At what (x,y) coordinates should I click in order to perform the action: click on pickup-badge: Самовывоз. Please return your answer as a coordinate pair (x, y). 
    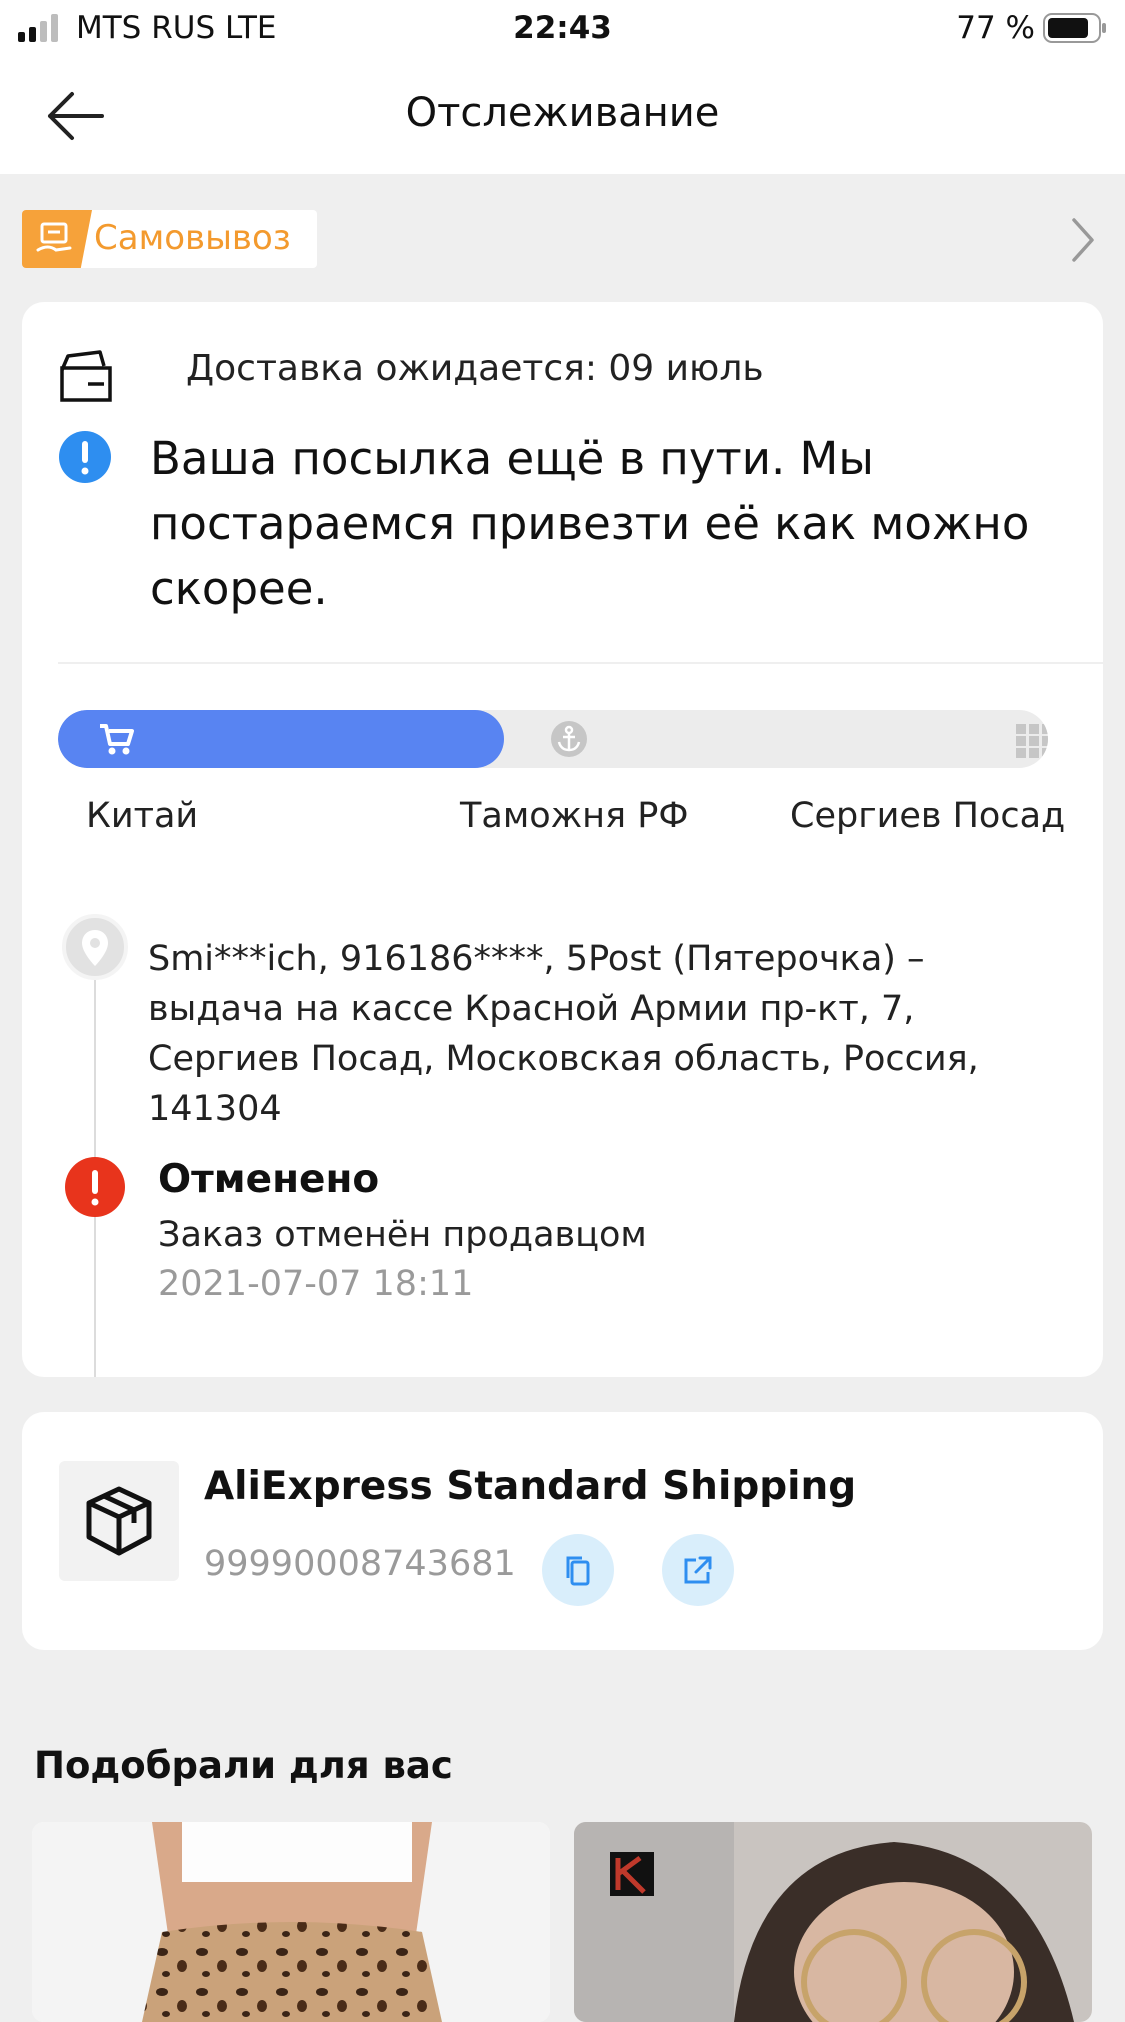
    Looking at the image, I should click on (169, 239).